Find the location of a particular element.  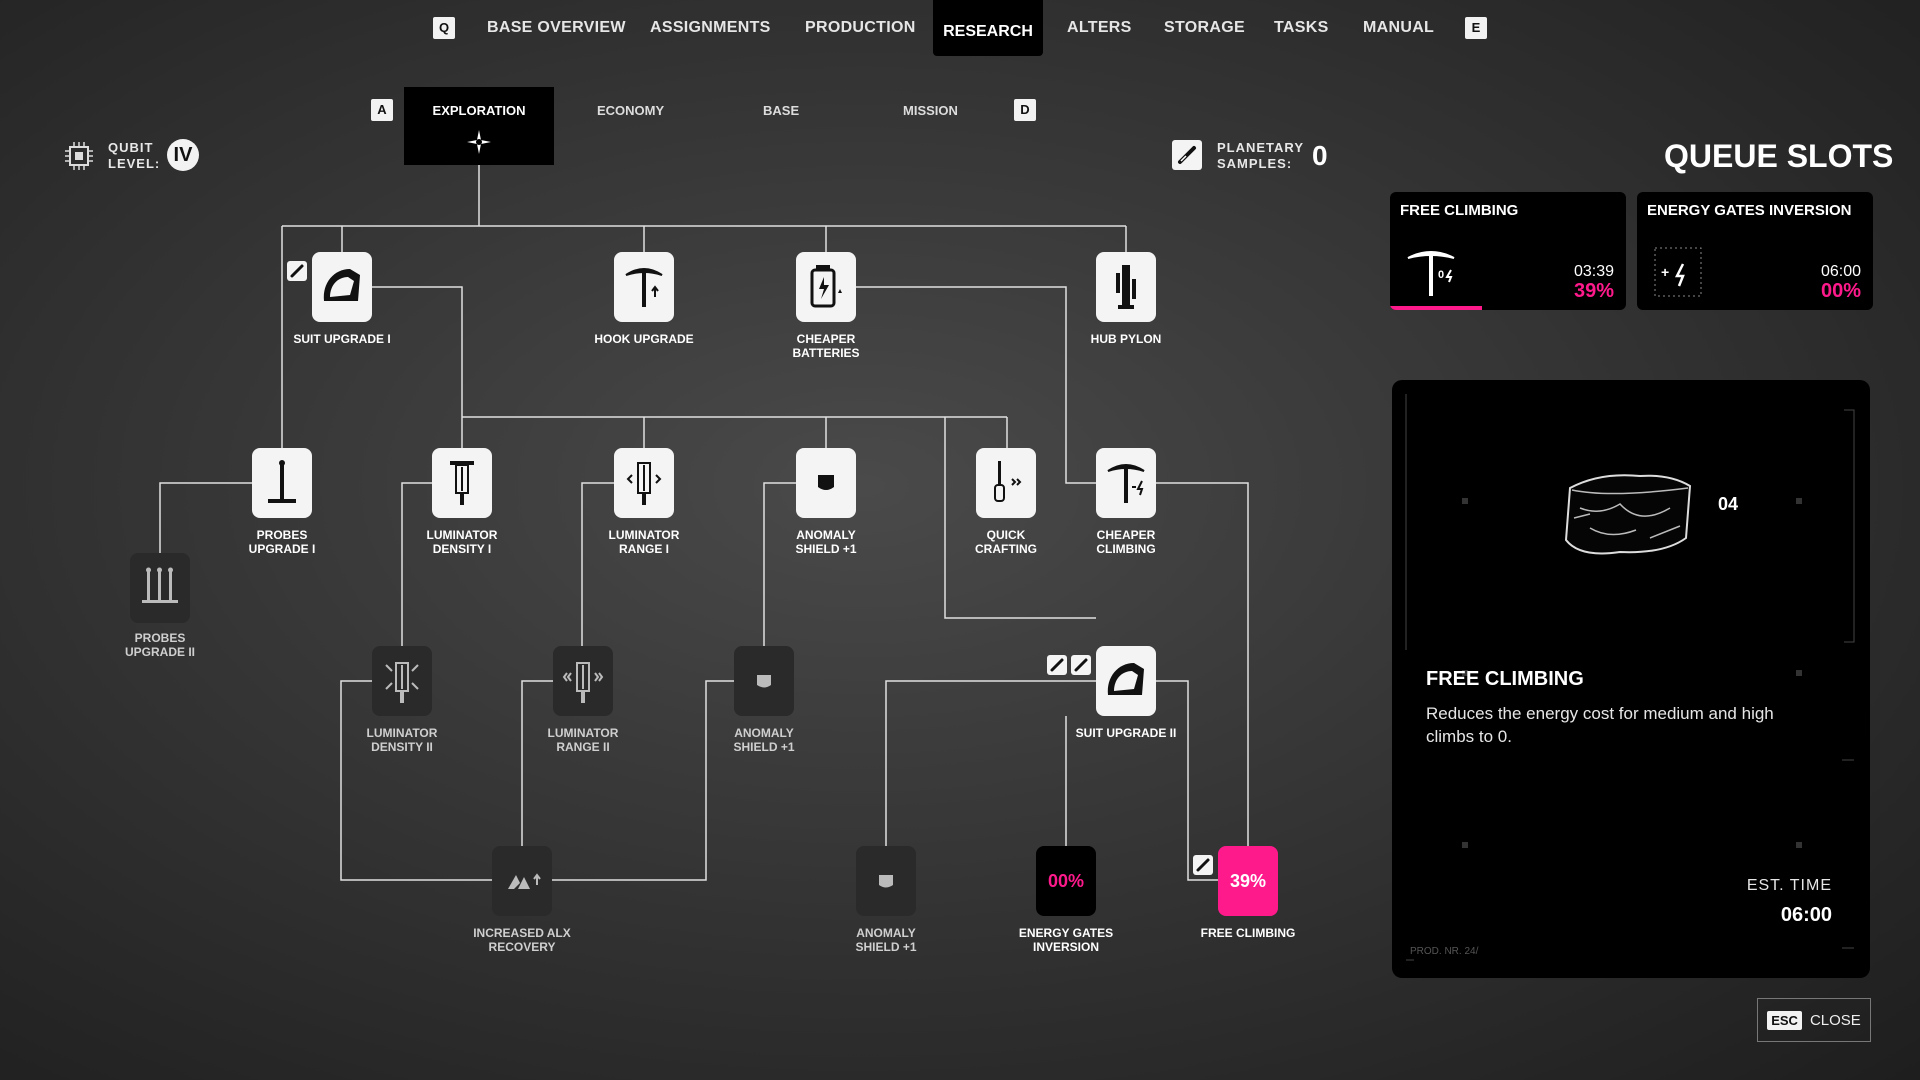

label-probes-upgrade-1-a: PROBES is located at coordinates (282, 535).